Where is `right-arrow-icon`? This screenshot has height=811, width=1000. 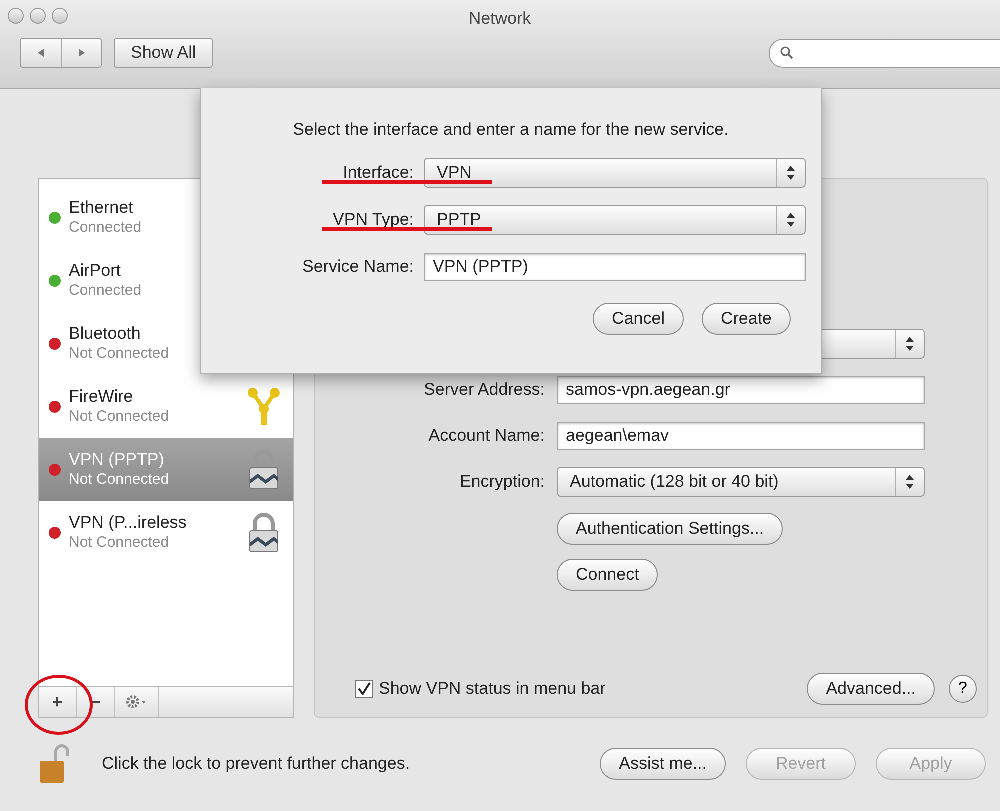
right-arrow-icon is located at coordinates (81, 53).